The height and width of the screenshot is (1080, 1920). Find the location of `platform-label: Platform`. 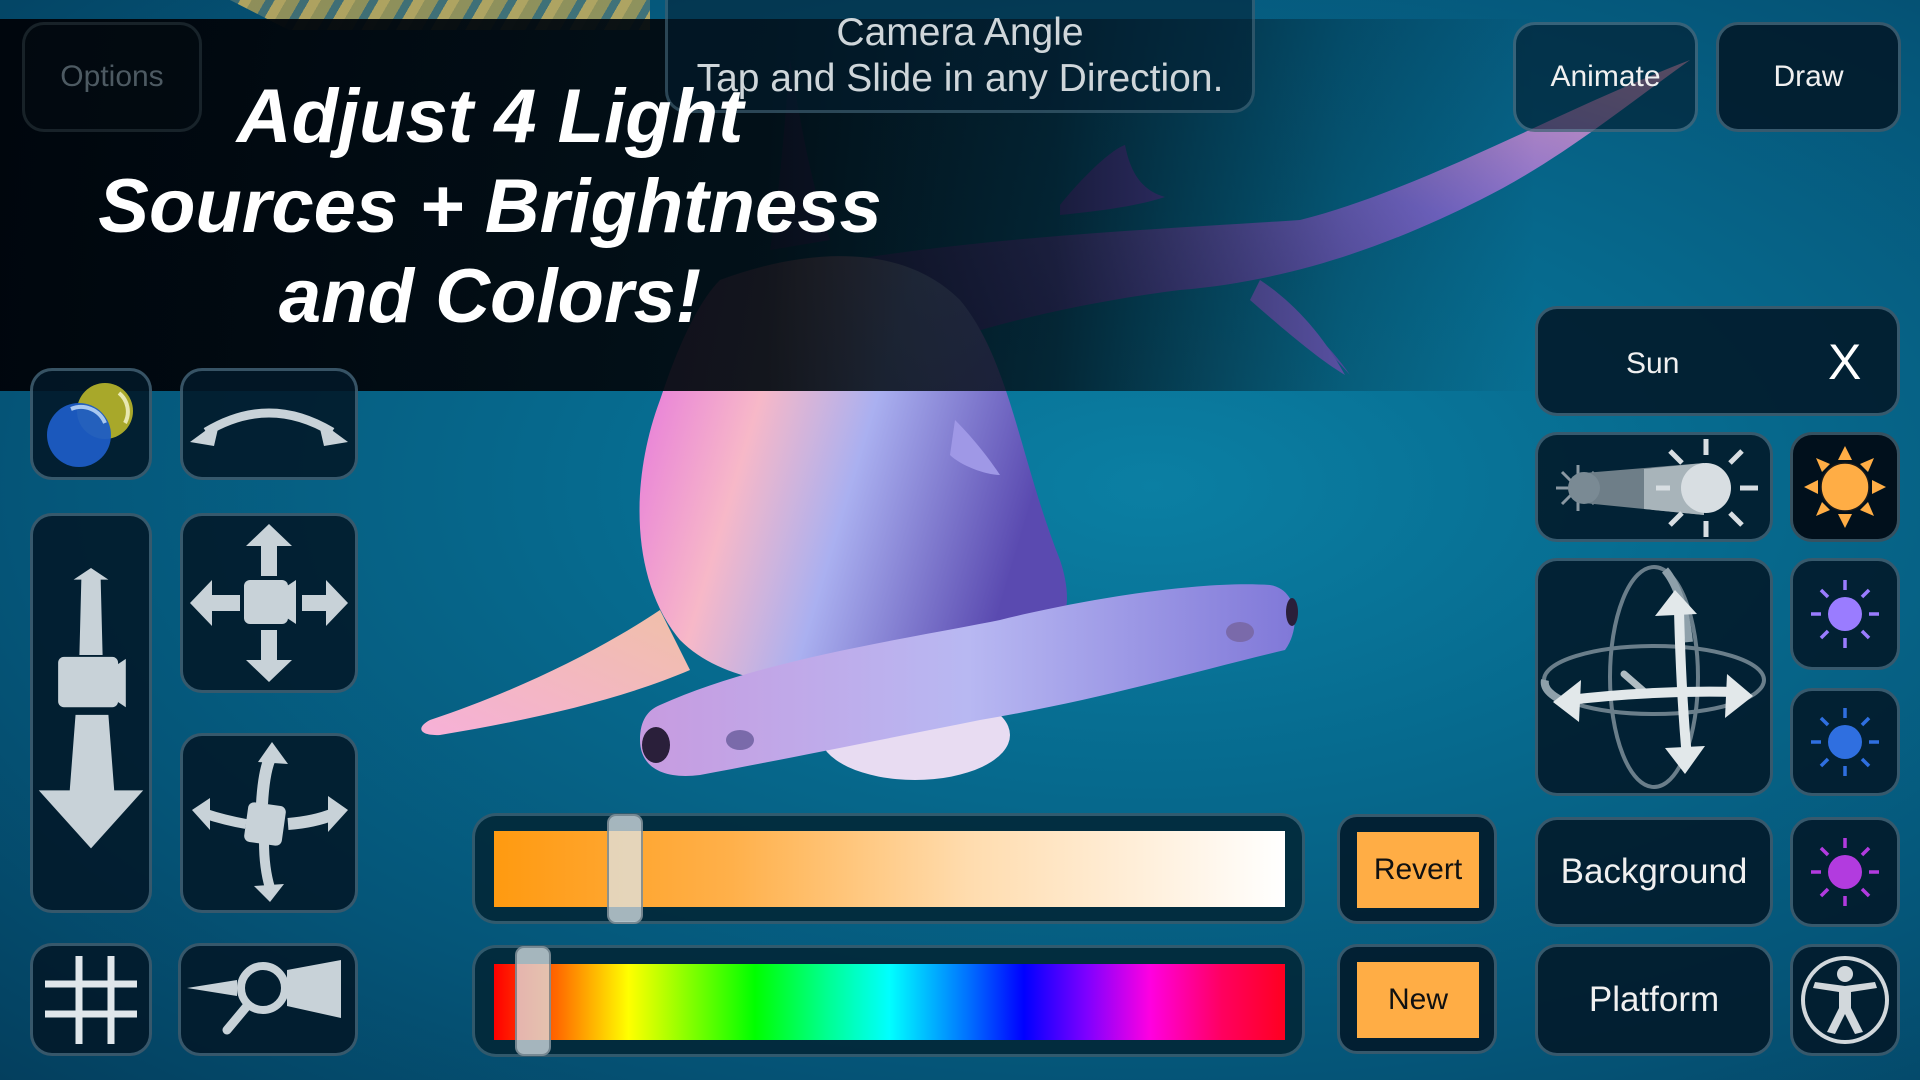

platform-label: Platform is located at coordinates (1654, 999).